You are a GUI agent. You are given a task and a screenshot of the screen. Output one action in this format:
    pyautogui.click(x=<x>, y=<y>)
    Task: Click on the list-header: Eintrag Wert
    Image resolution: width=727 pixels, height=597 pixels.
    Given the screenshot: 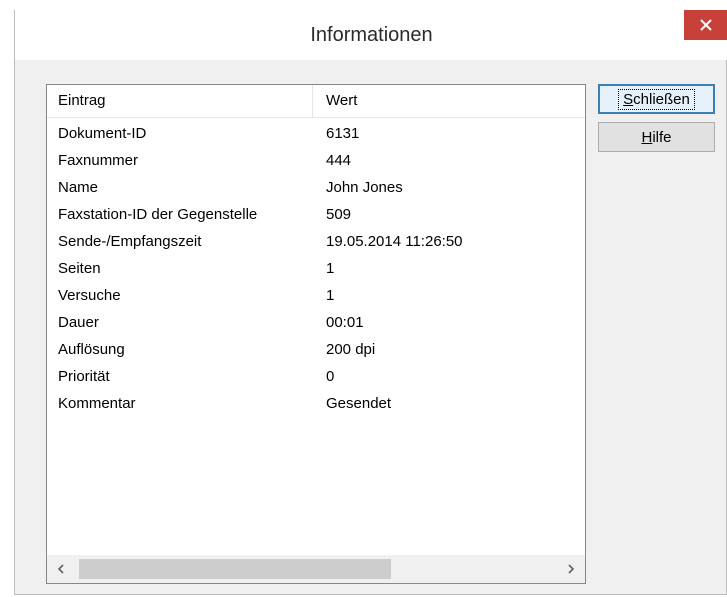 What is the action you would take?
    pyautogui.click(x=316, y=101)
    